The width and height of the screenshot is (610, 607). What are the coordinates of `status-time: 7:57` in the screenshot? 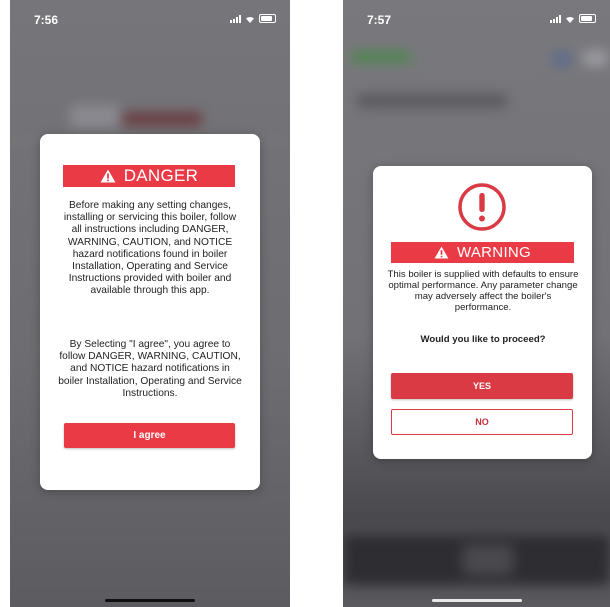 It's located at (379, 20).